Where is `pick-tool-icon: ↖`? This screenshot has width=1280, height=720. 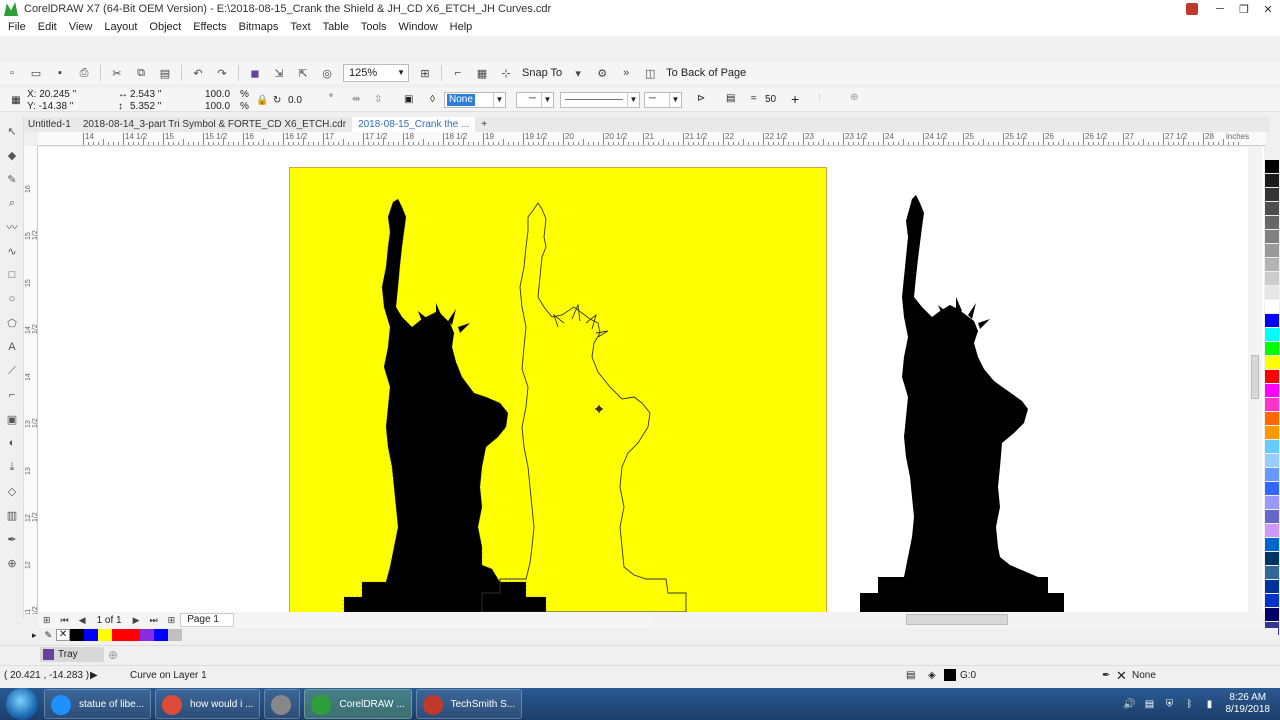
pick-tool-icon: ↖ is located at coordinates (12, 131).